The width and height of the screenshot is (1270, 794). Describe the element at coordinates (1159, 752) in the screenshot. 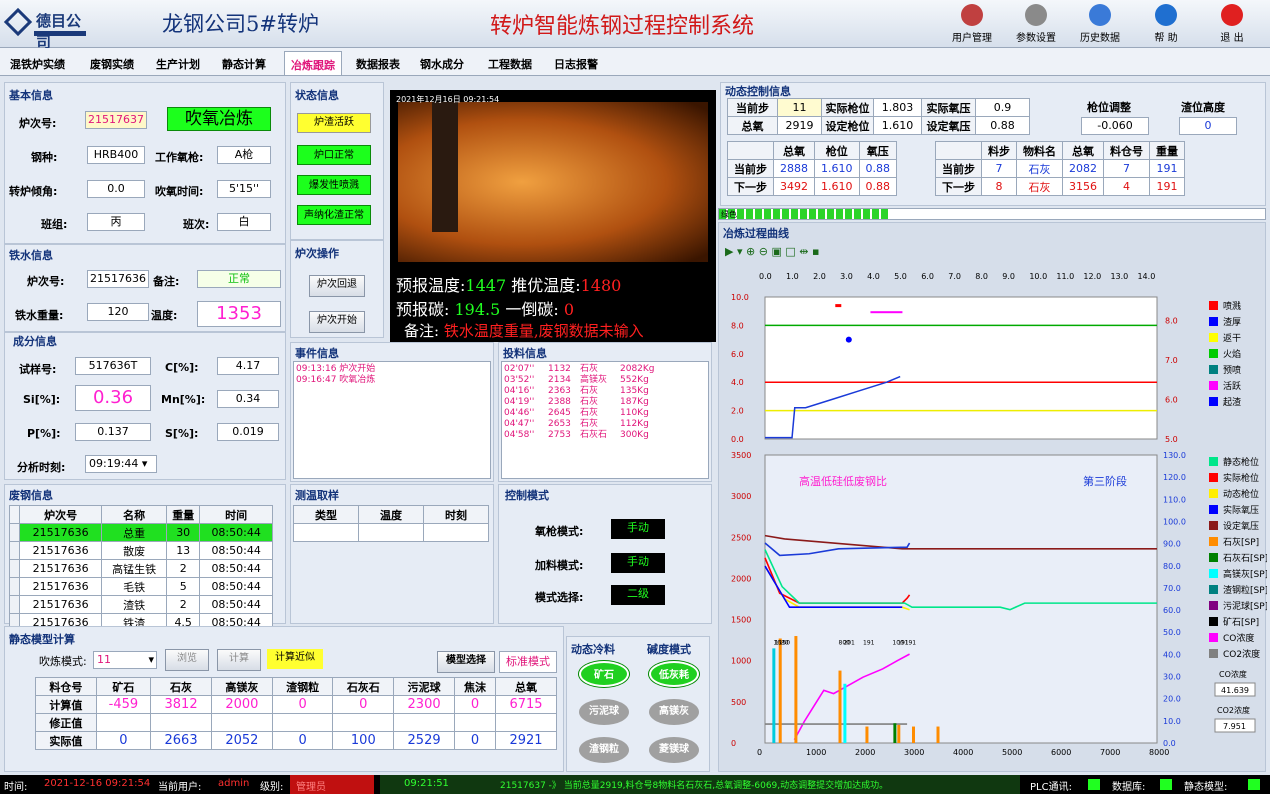

I see `bottom-x-tick: 8000` at that location.